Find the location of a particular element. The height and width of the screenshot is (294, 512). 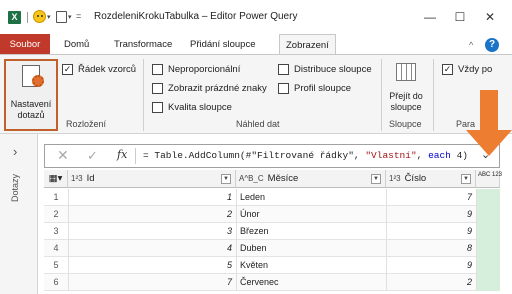

save-dropdown-icon: ▾ is located at coordinates (70, 17).